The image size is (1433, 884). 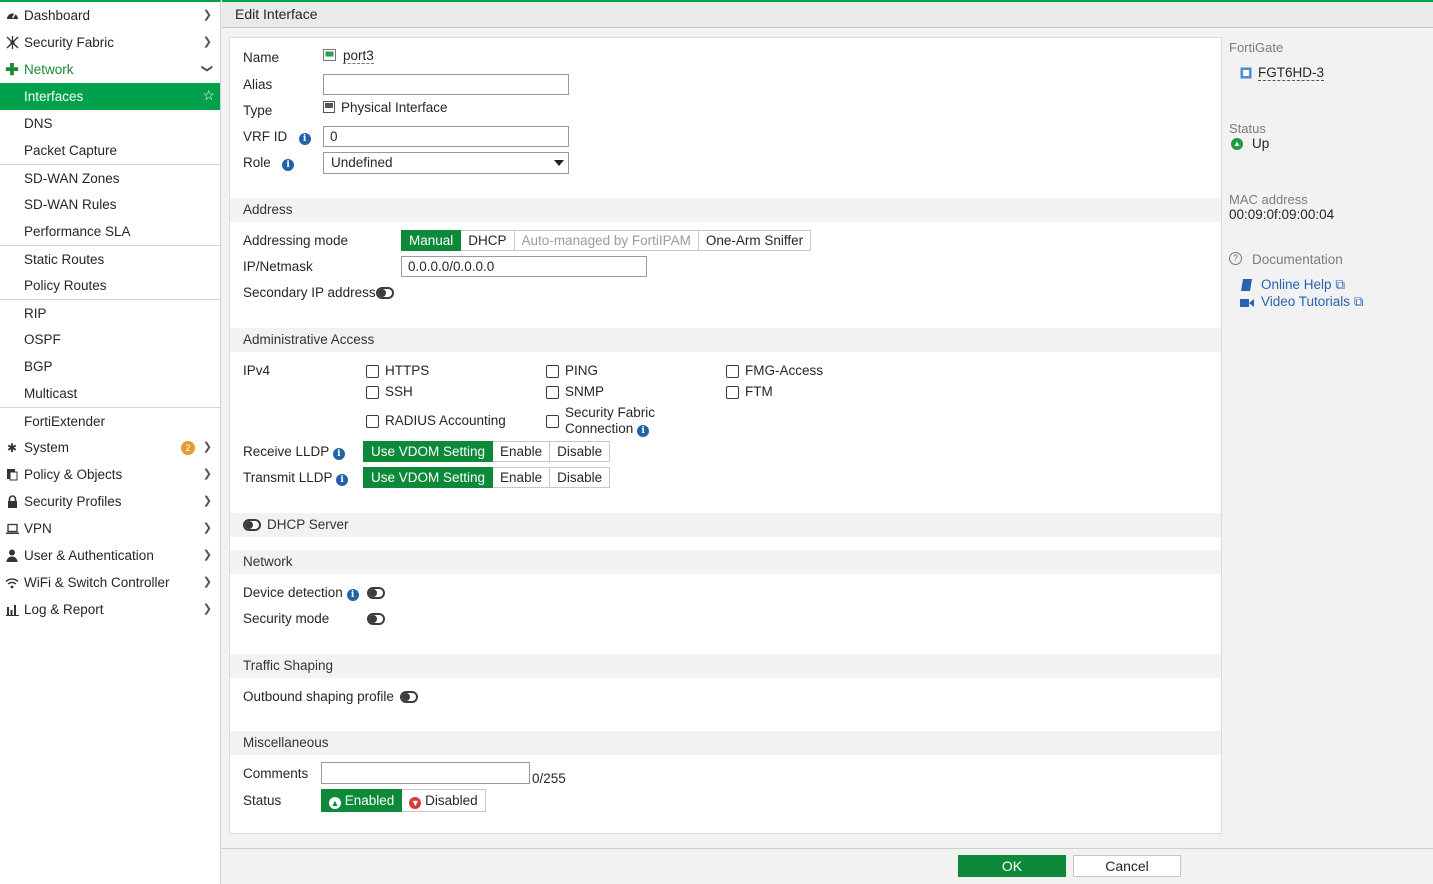 I want to click on nav-security-fabric: Security Fabric ❯, so click(x=110, y=42).